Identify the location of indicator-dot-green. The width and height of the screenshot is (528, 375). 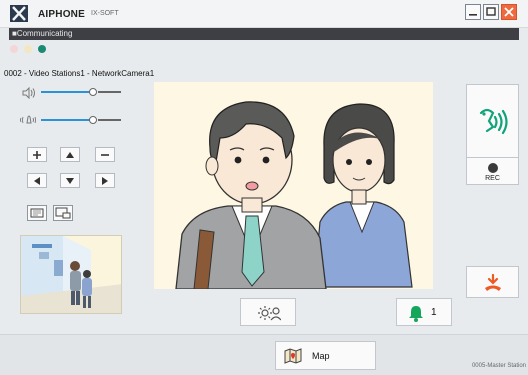
(42, 49).